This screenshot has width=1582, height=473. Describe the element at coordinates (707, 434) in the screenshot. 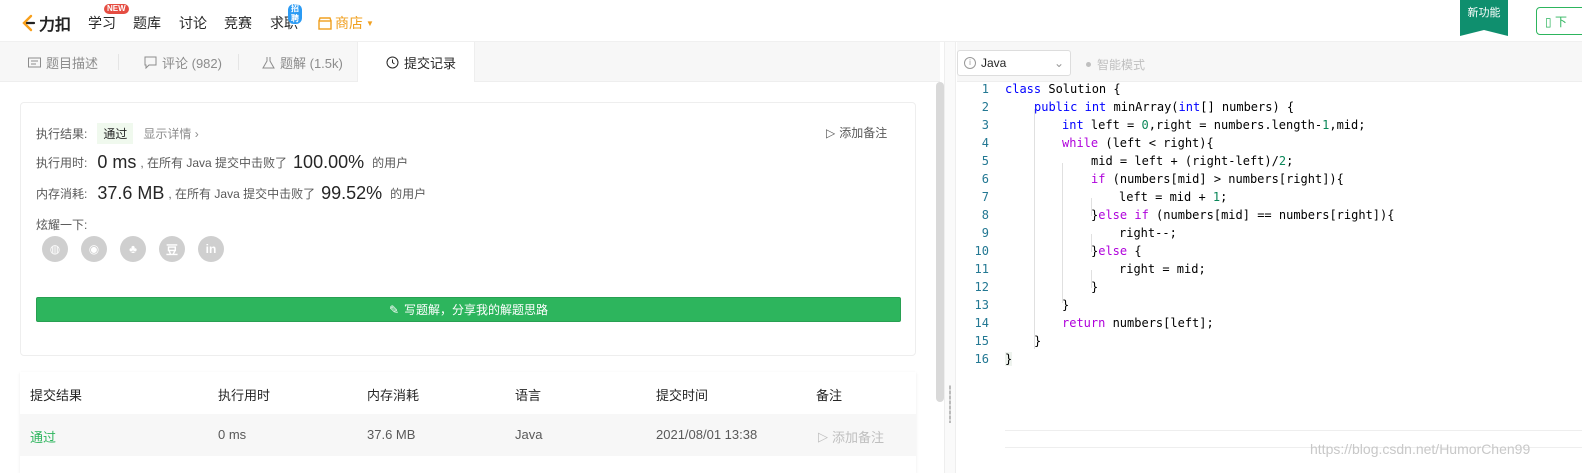

I see `row-submit-time: 2021/08/01 13:38` at that location.